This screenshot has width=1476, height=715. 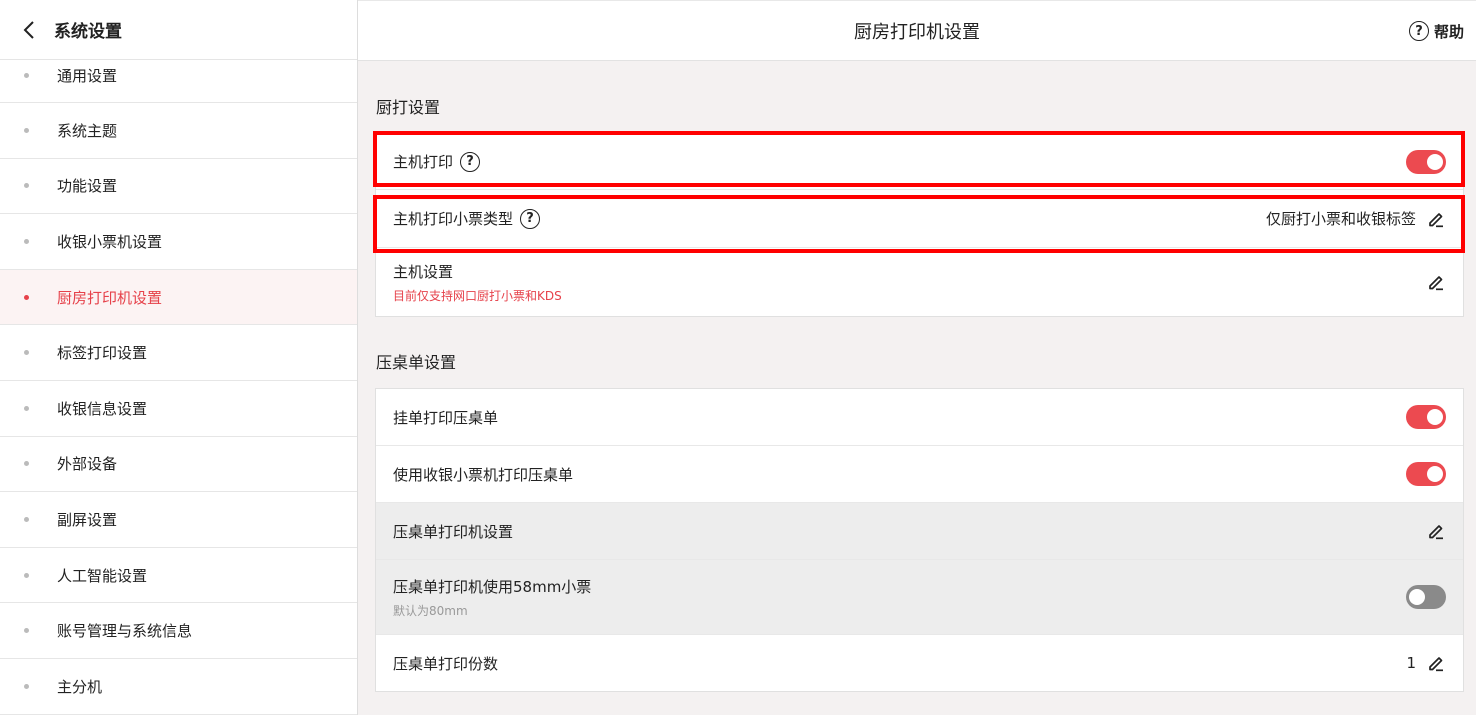 I want to click on use-58mm-label: 压桌单打印机使用58mm小票, so click(x=492, y=586).